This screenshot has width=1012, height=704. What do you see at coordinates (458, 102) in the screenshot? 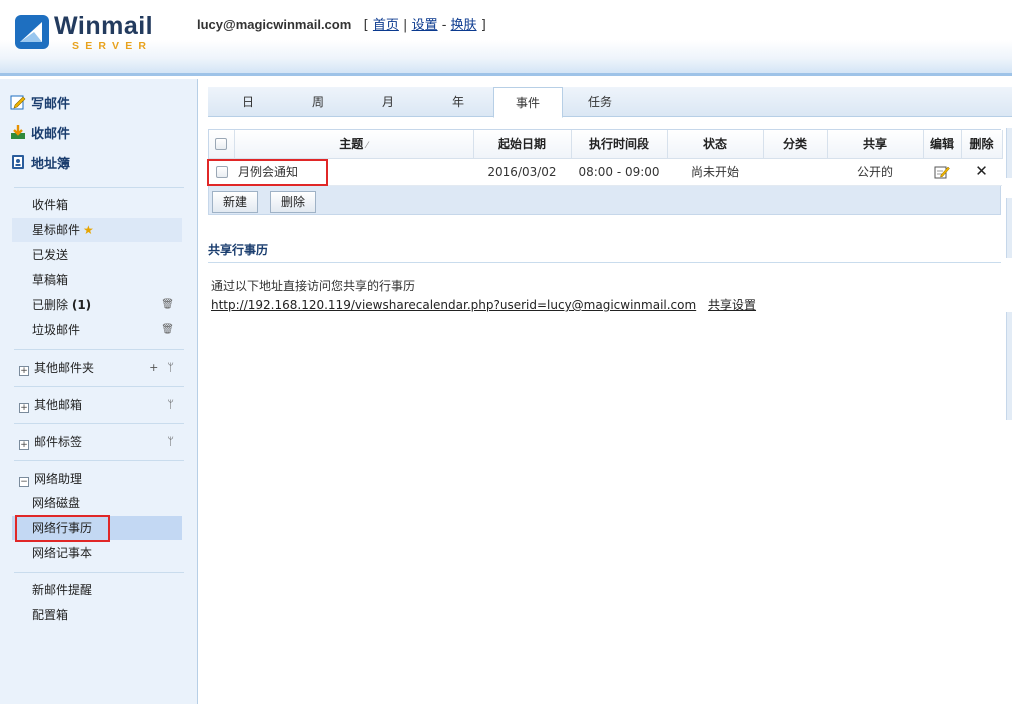
I see `tab-year: 年` at bounding box center [458, 102].